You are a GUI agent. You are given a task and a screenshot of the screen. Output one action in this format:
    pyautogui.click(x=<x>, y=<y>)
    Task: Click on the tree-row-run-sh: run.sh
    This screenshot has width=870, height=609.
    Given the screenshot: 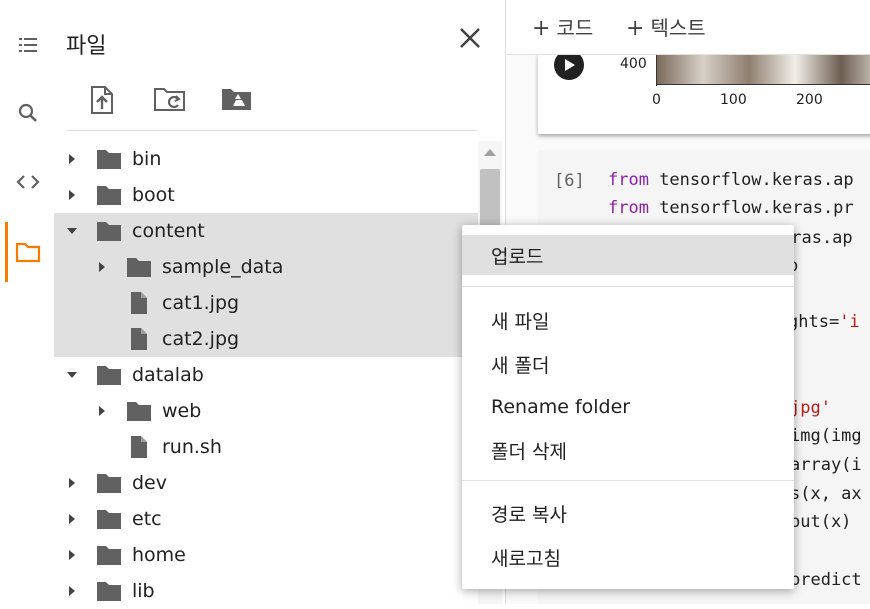 What is the action you would take?
    pyautogui.click(x=266, y=447)
    